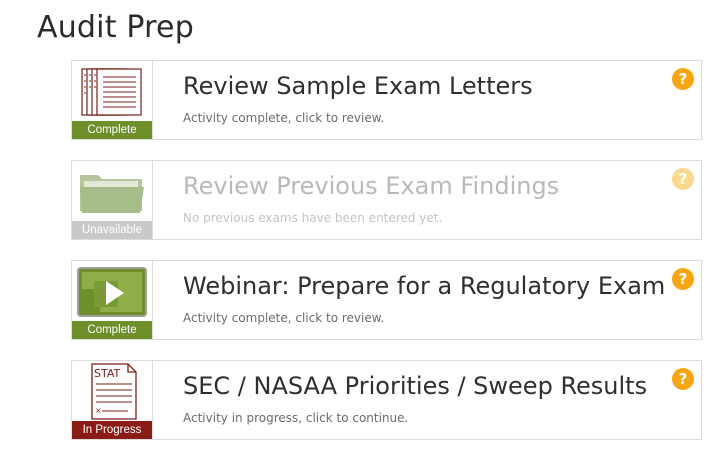 This screenshot has width=719, height=461. Describe the element at coordinates (112, 291) in the screenshot. I see `video-play-icon` at that location.